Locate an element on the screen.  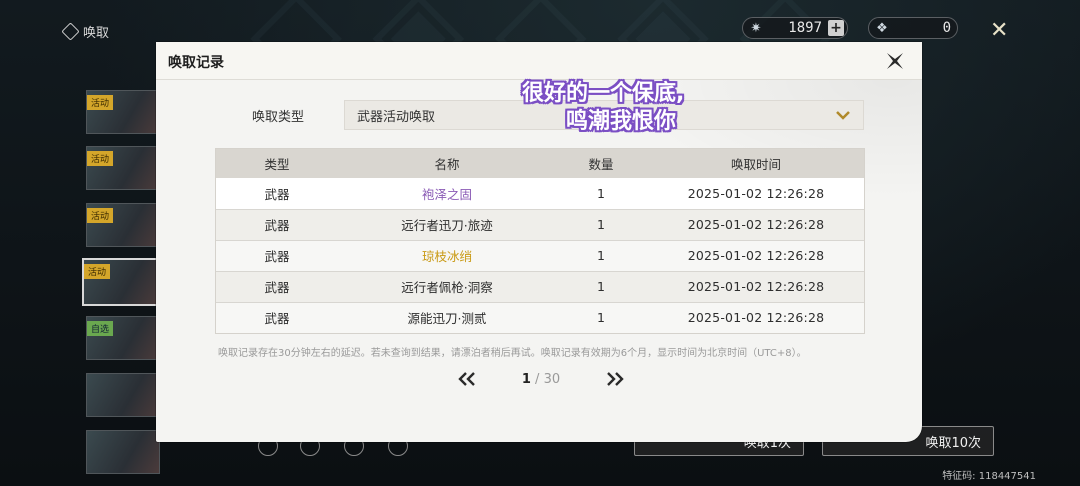
table-row: 武器 远行者迅刀·旅迹 1 2025-01-02 12:26:28 is located at coordinates (540, 225).